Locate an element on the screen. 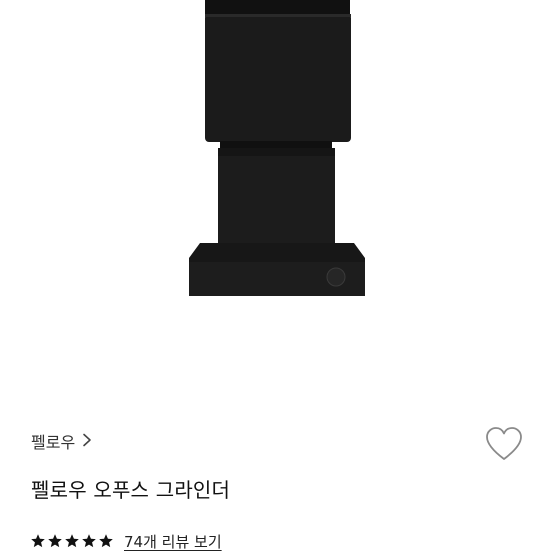  review-link: 74개 리뷰 보기 is located at coordinates (173, 541).